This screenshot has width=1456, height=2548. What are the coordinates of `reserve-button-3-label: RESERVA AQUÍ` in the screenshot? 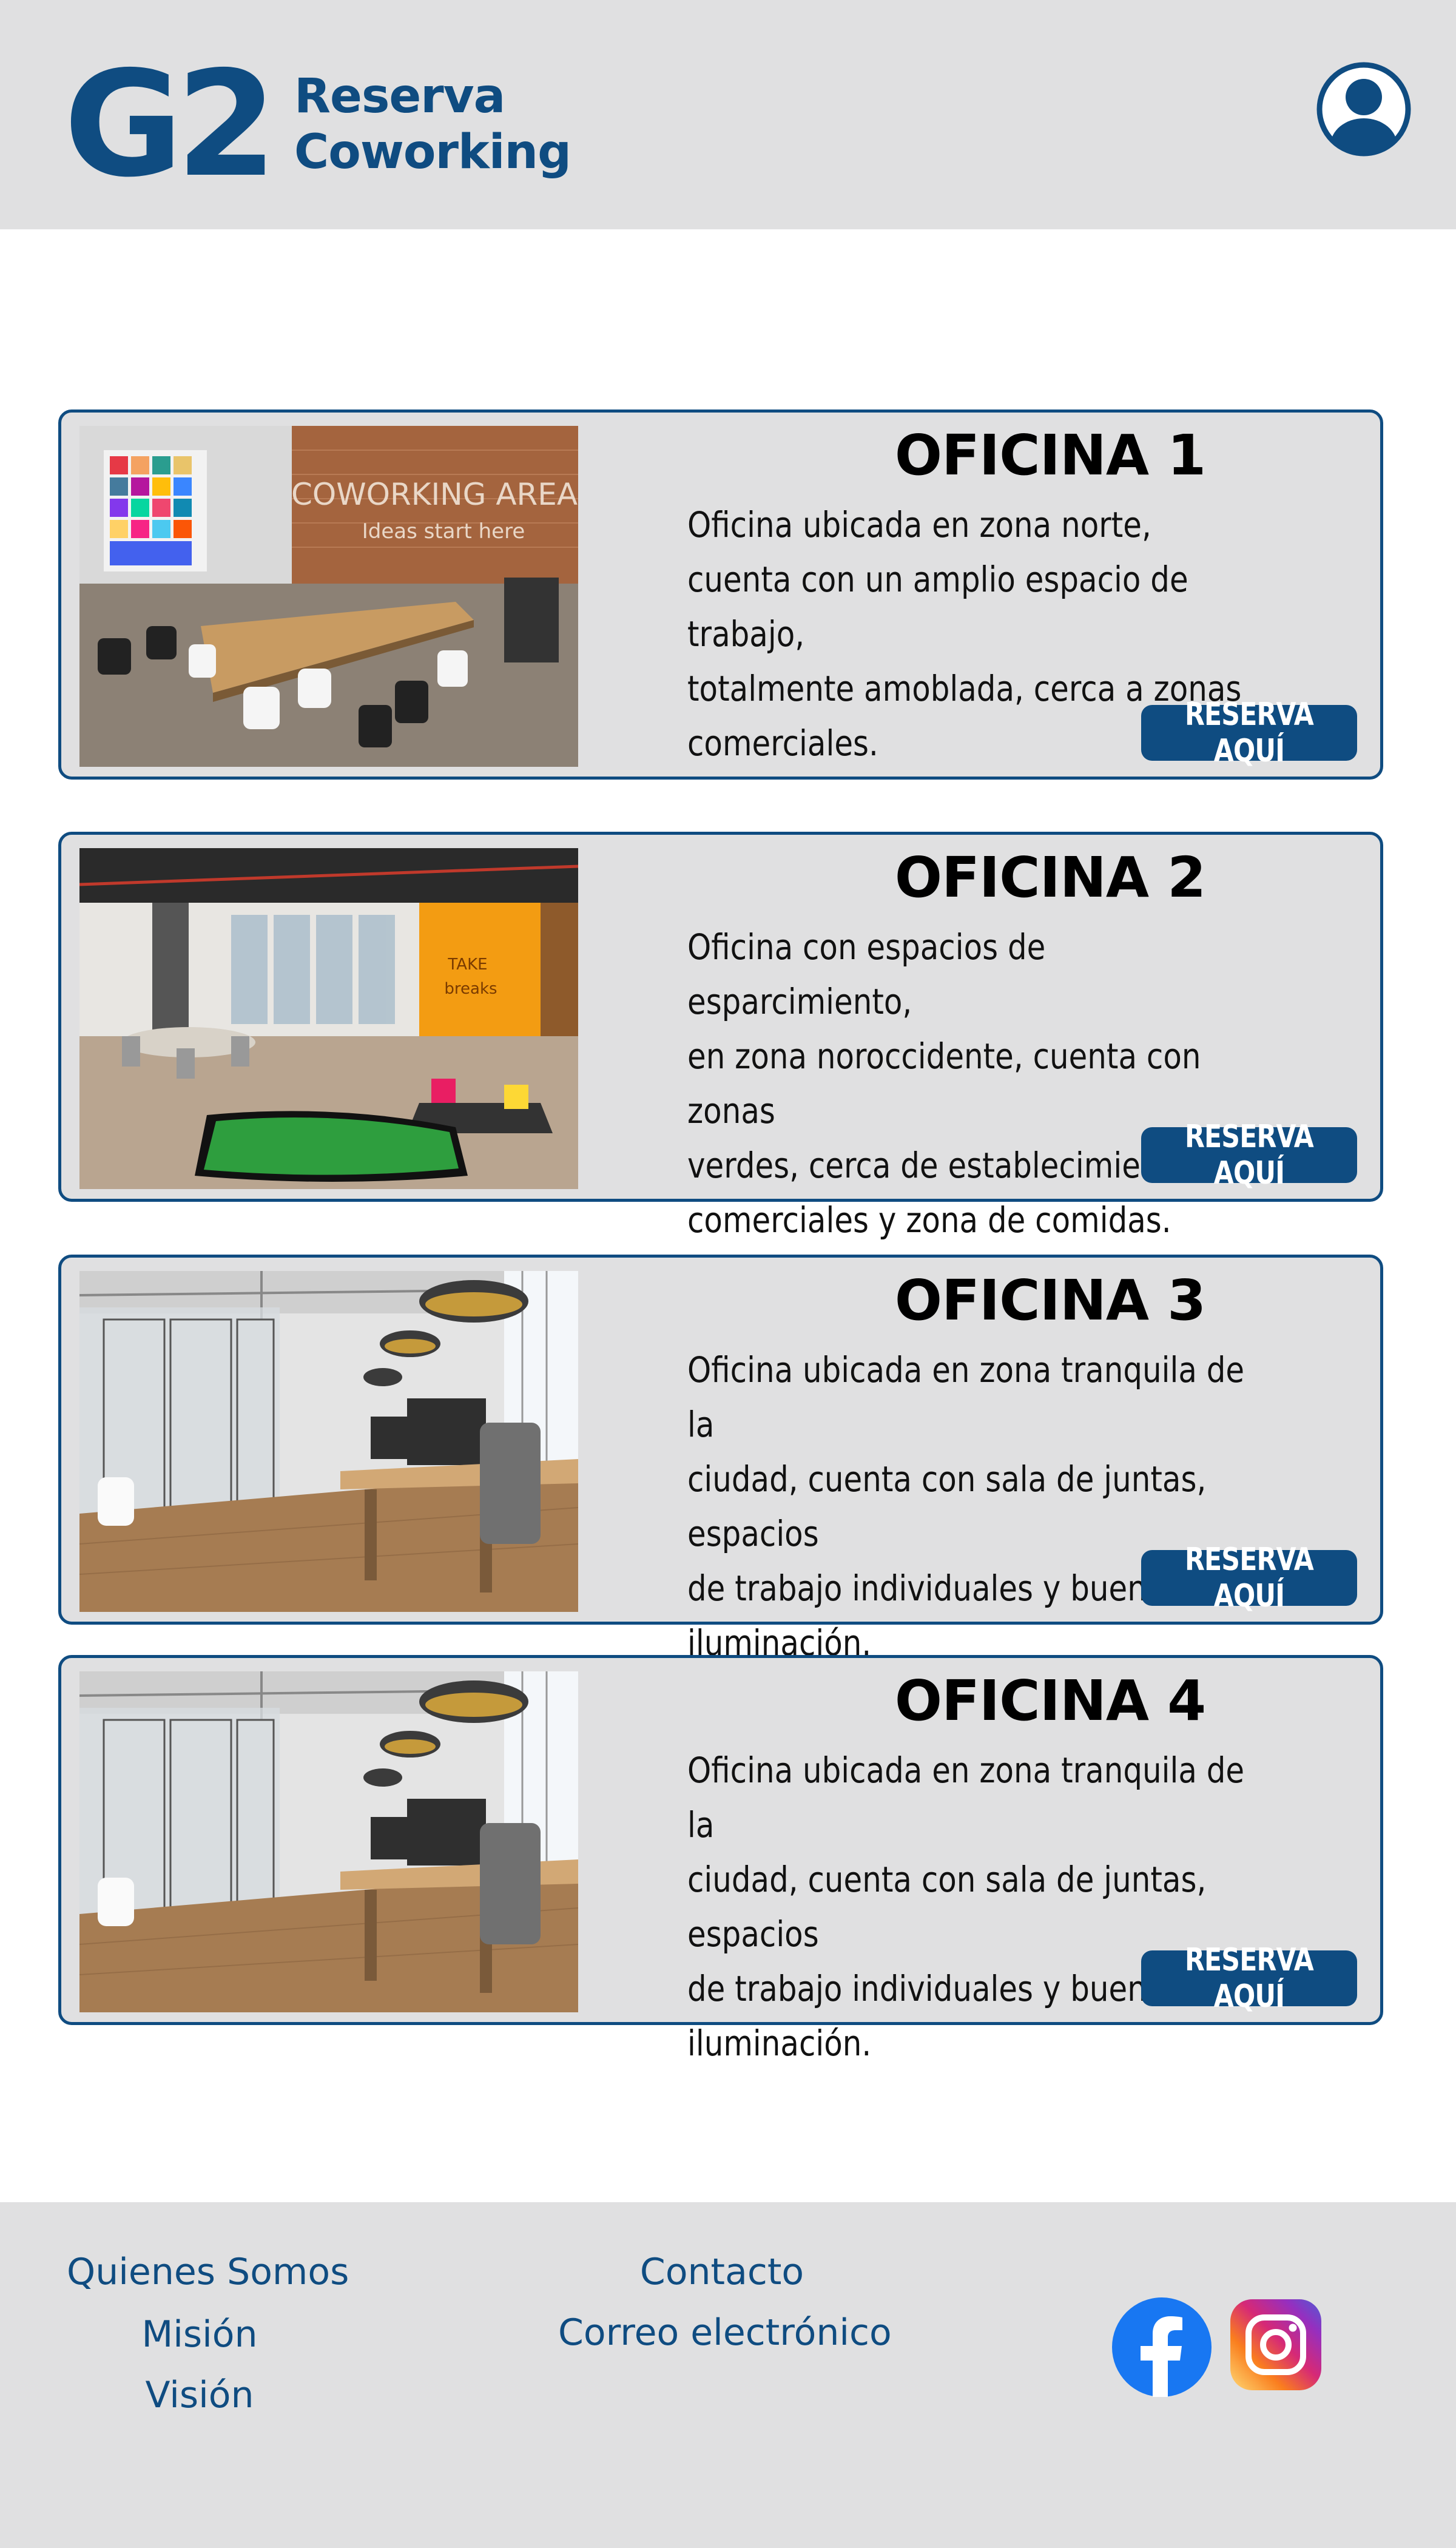 It's located at (1249, 1578).